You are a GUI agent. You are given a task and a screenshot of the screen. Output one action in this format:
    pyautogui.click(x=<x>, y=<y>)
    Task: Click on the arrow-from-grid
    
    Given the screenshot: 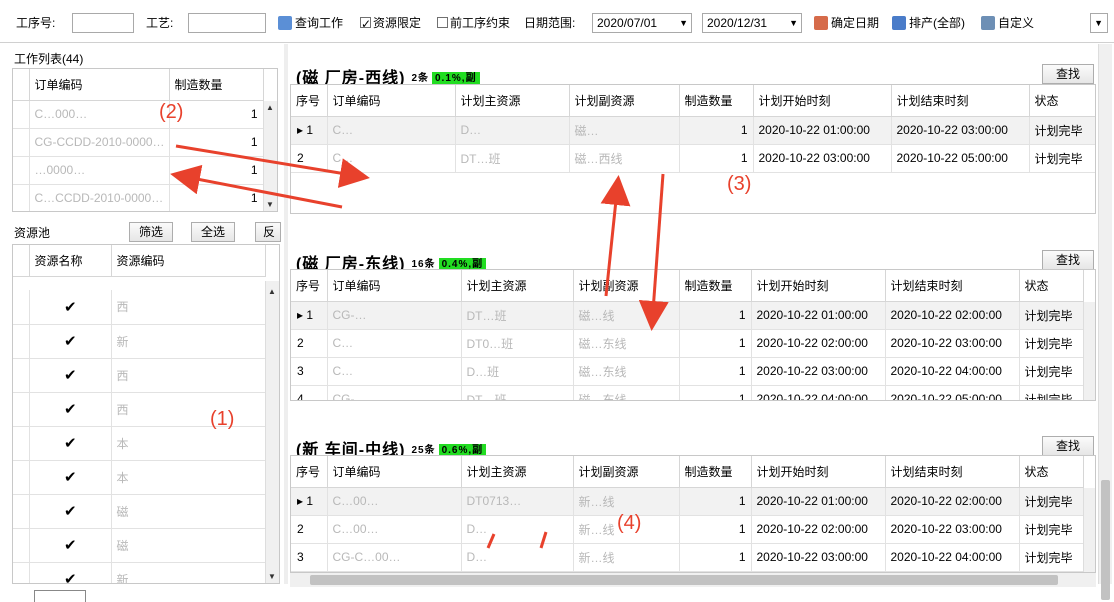 What is the action you would take?
    pyautogui.click(x=256, y=186)
    